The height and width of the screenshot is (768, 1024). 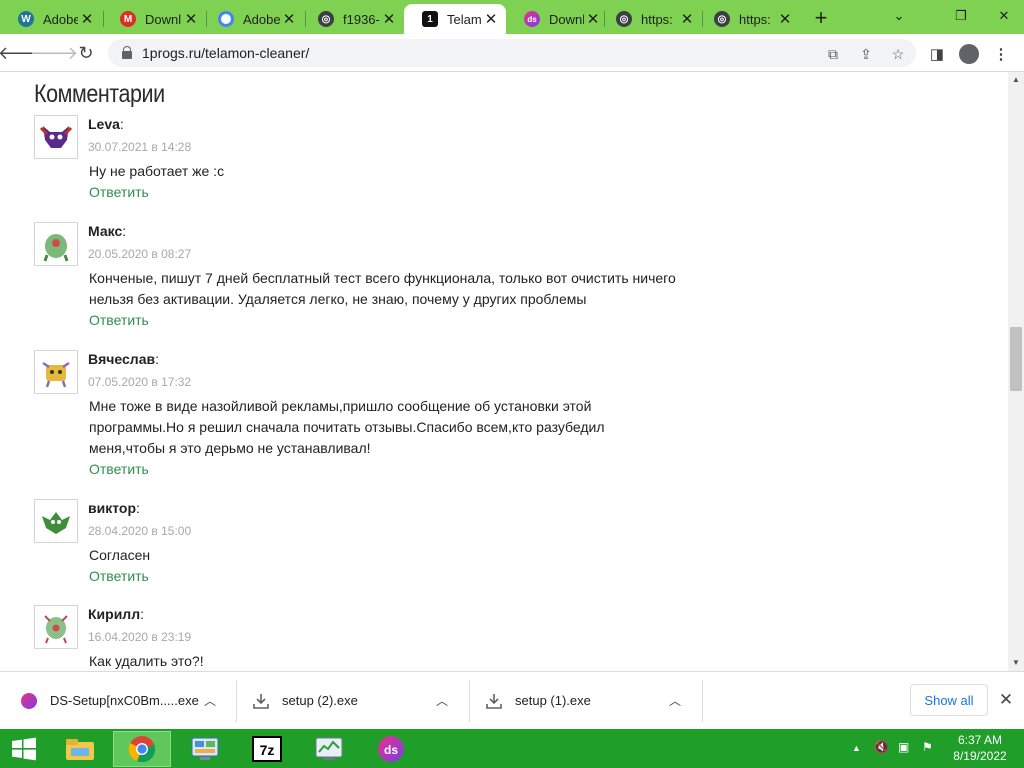 I want to click on google-icon, so click(x=226, y=19).